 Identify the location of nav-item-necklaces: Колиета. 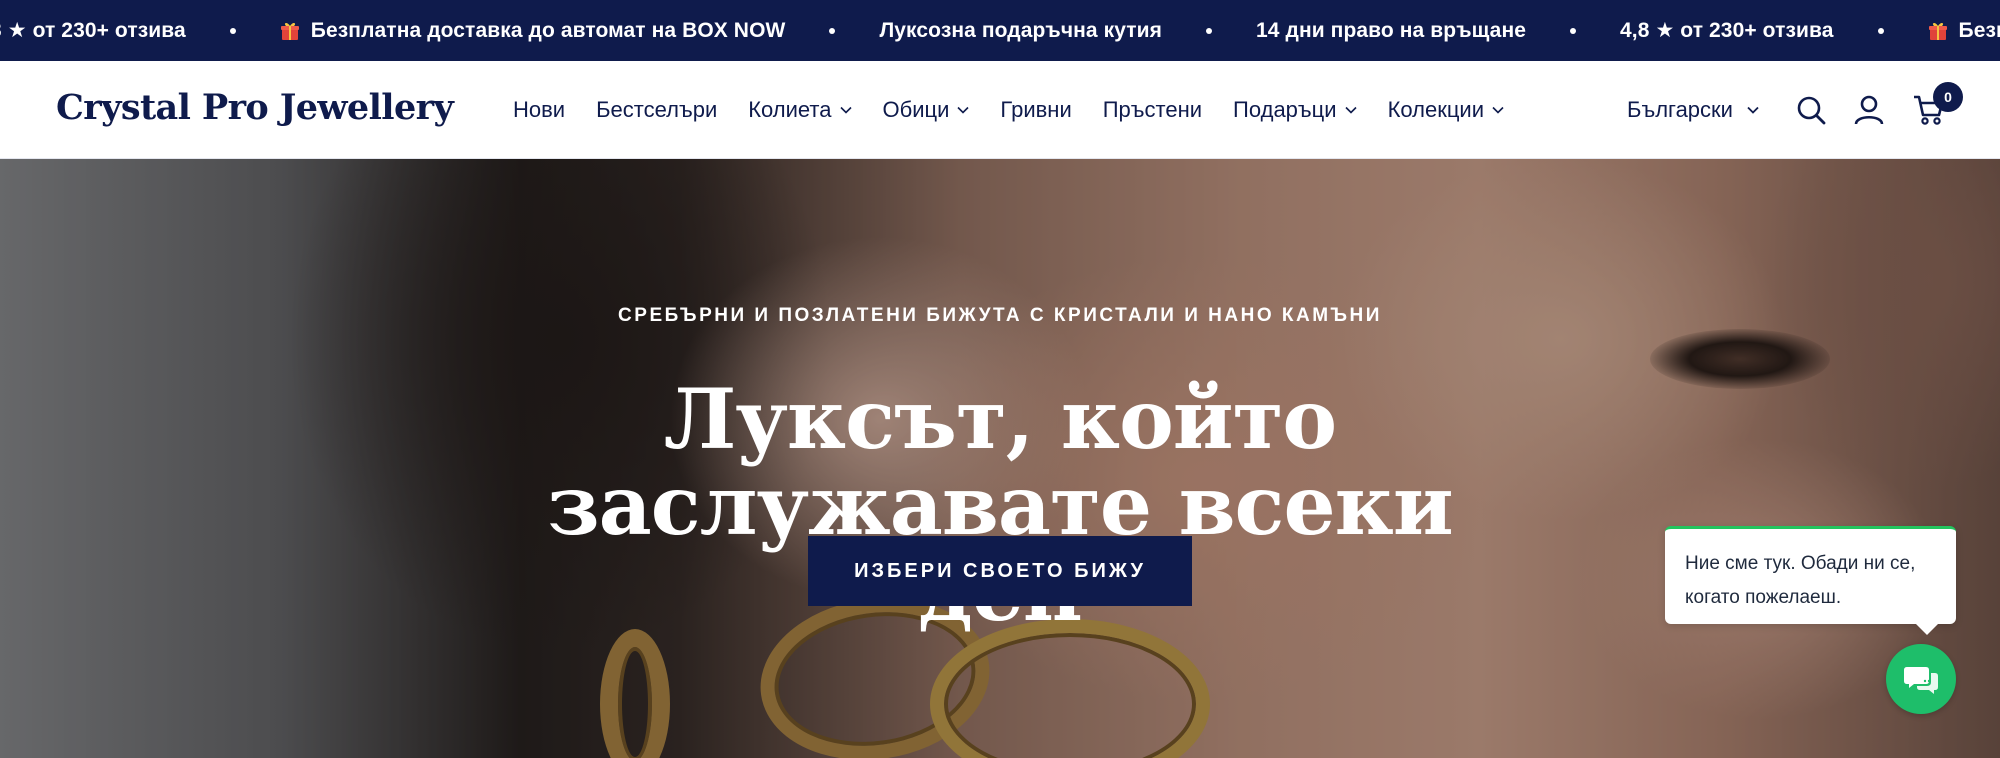
(800, 110).